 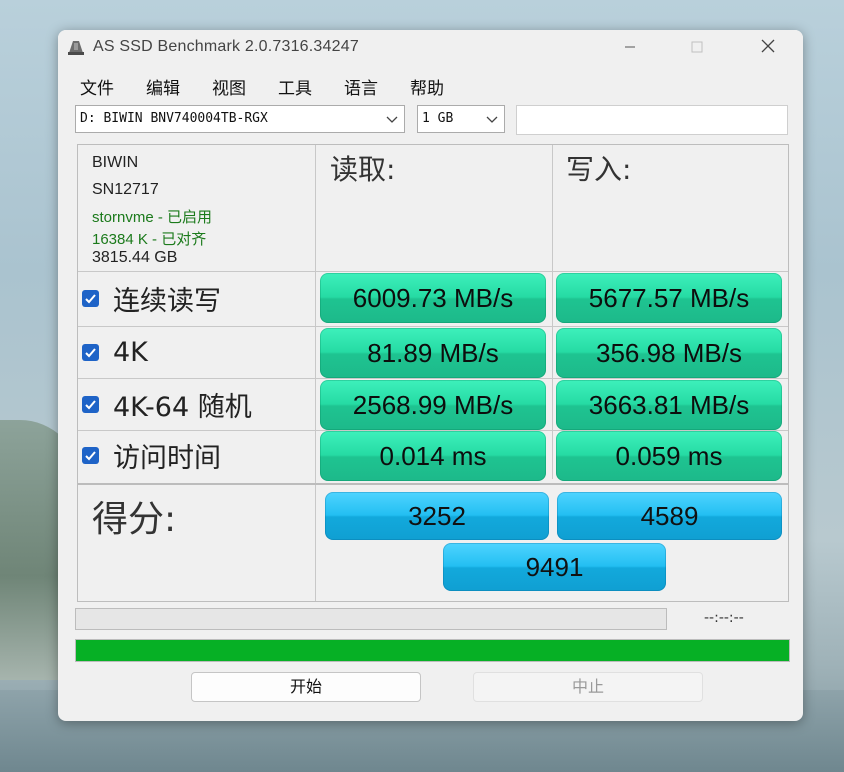 I want to click on write-column-header: 写入:, so click(x=599, y=169).